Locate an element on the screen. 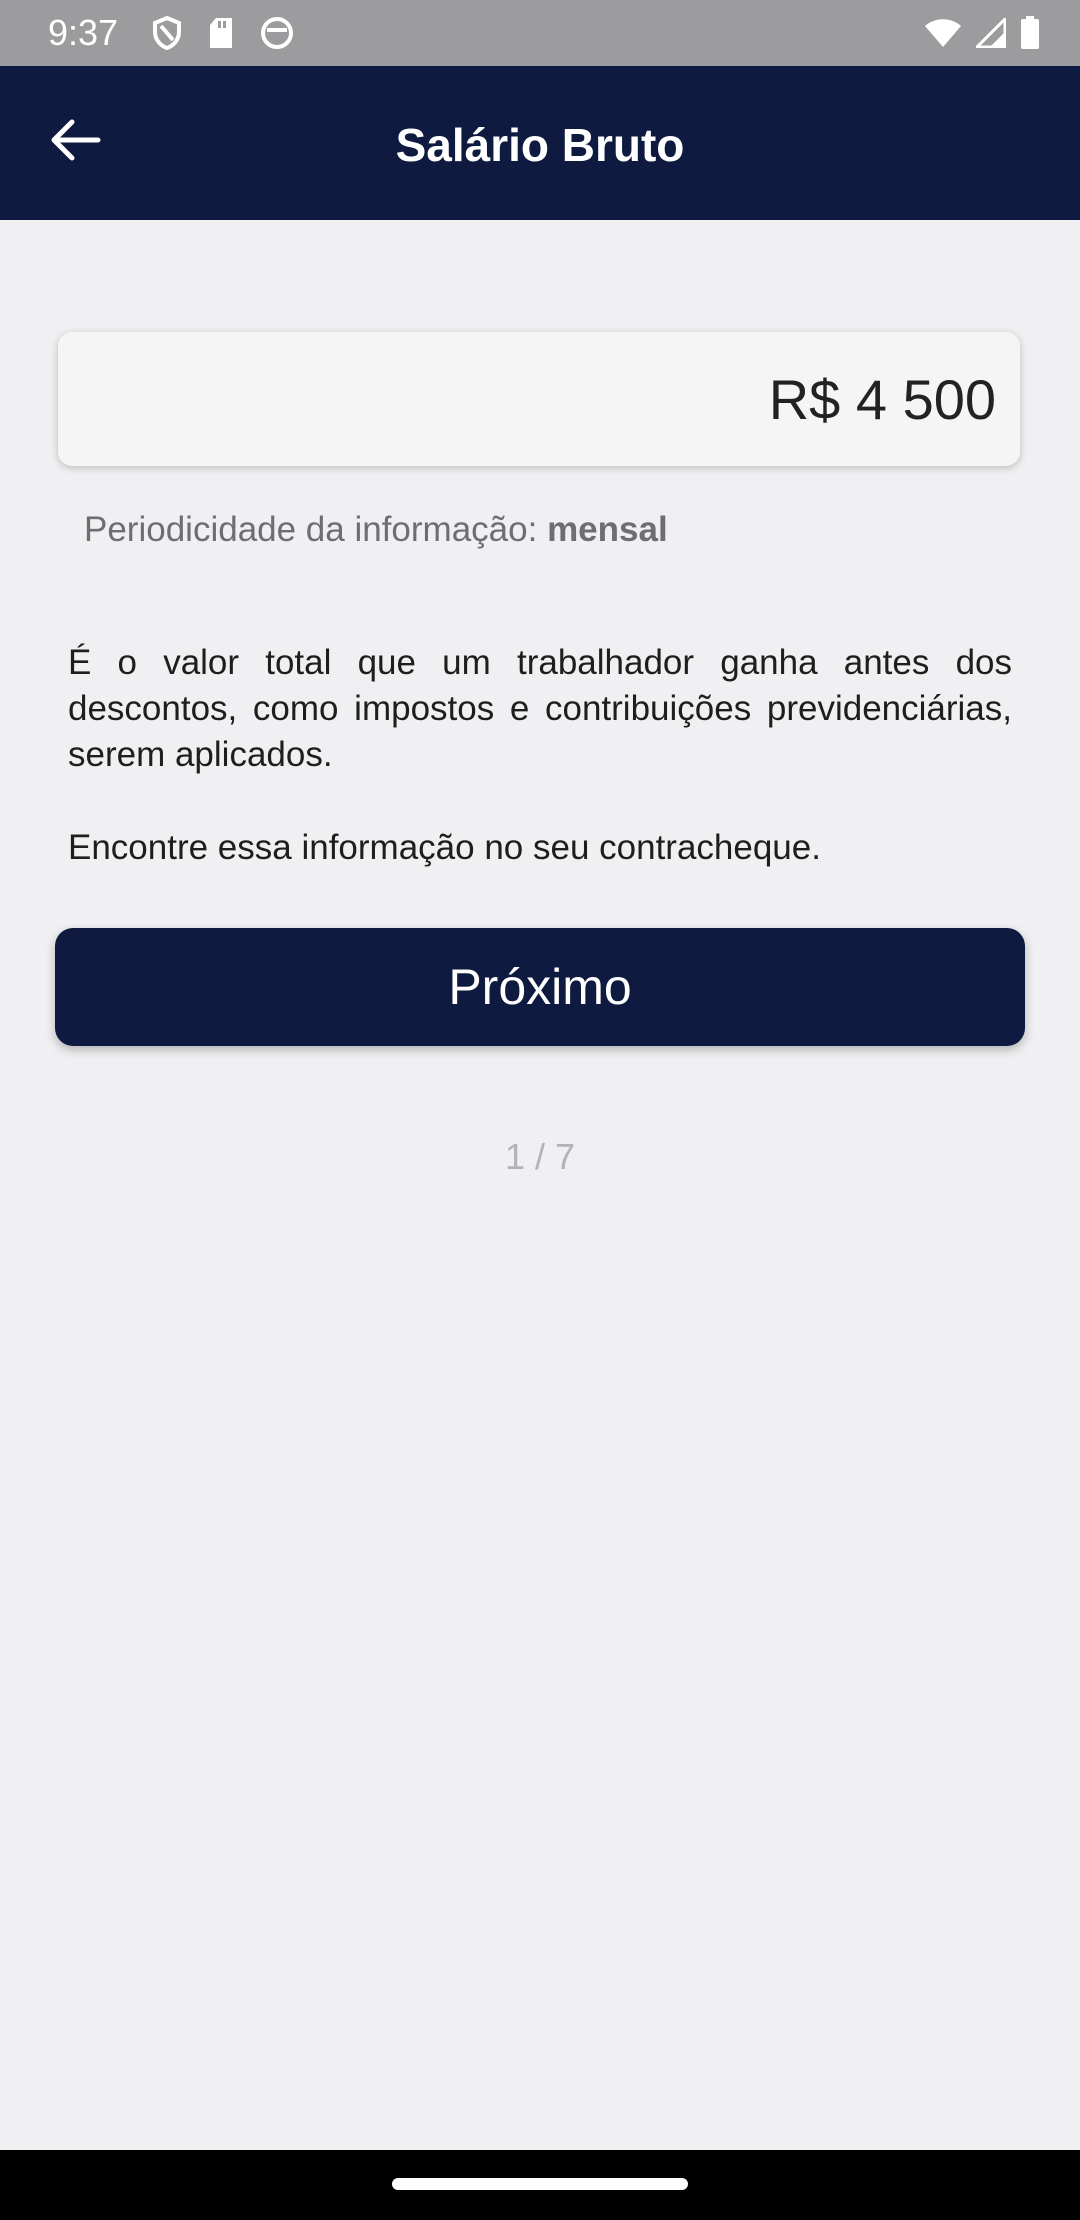 The image size is (1080, 2220). periodicity-info: Periodicidade da informação: mensal is located at coordinates (376, 530).